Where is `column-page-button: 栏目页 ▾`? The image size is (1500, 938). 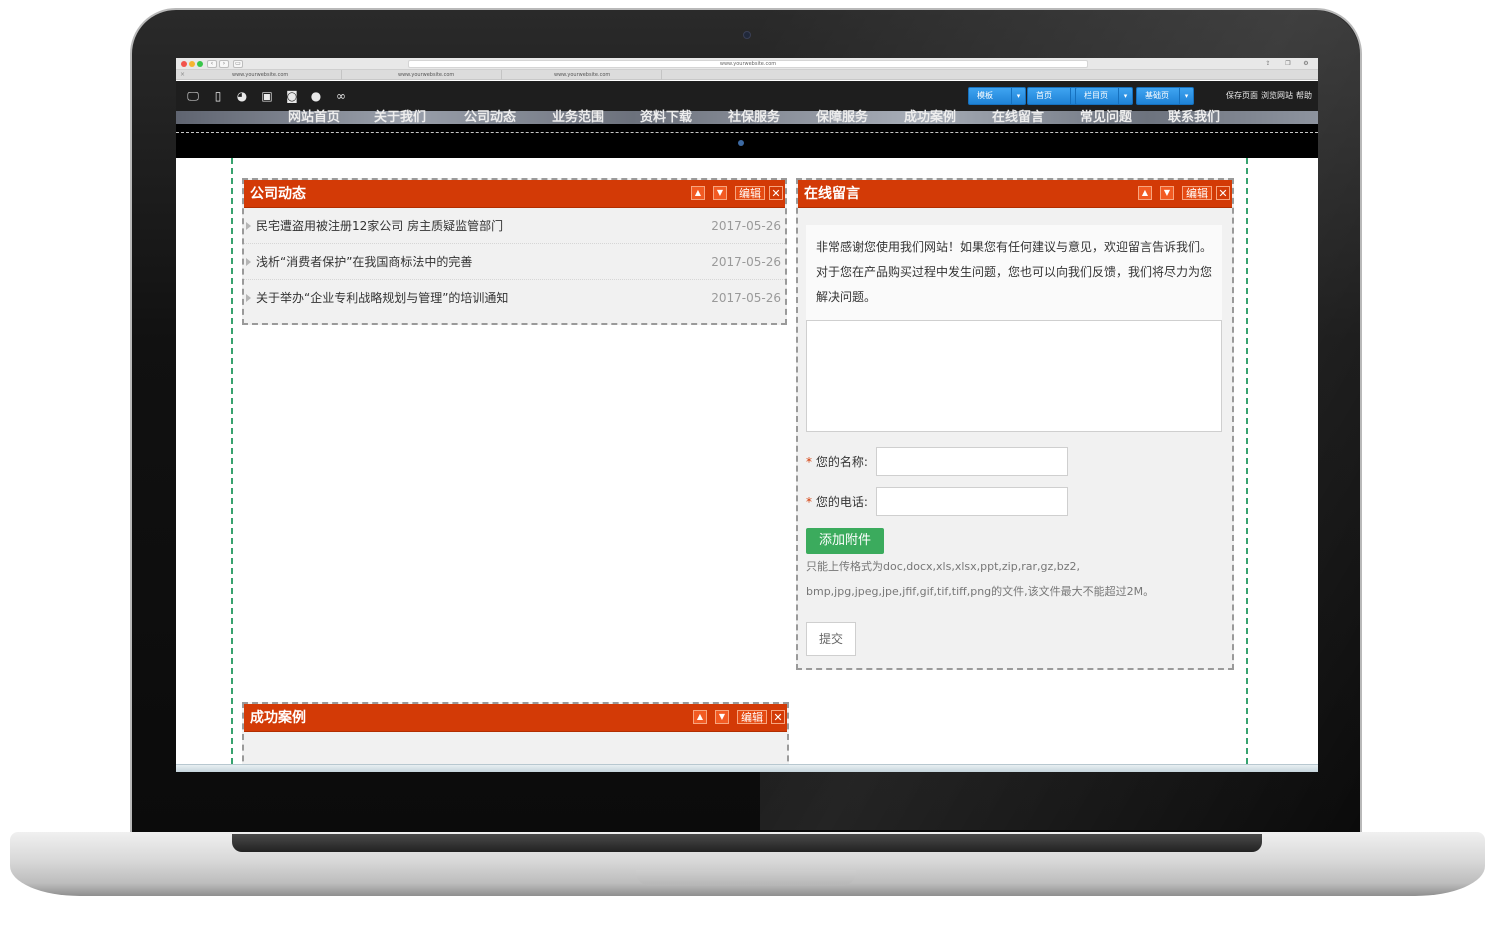 column-page-button: 栏目页 ▾ is located at coordinates (1104, 96).